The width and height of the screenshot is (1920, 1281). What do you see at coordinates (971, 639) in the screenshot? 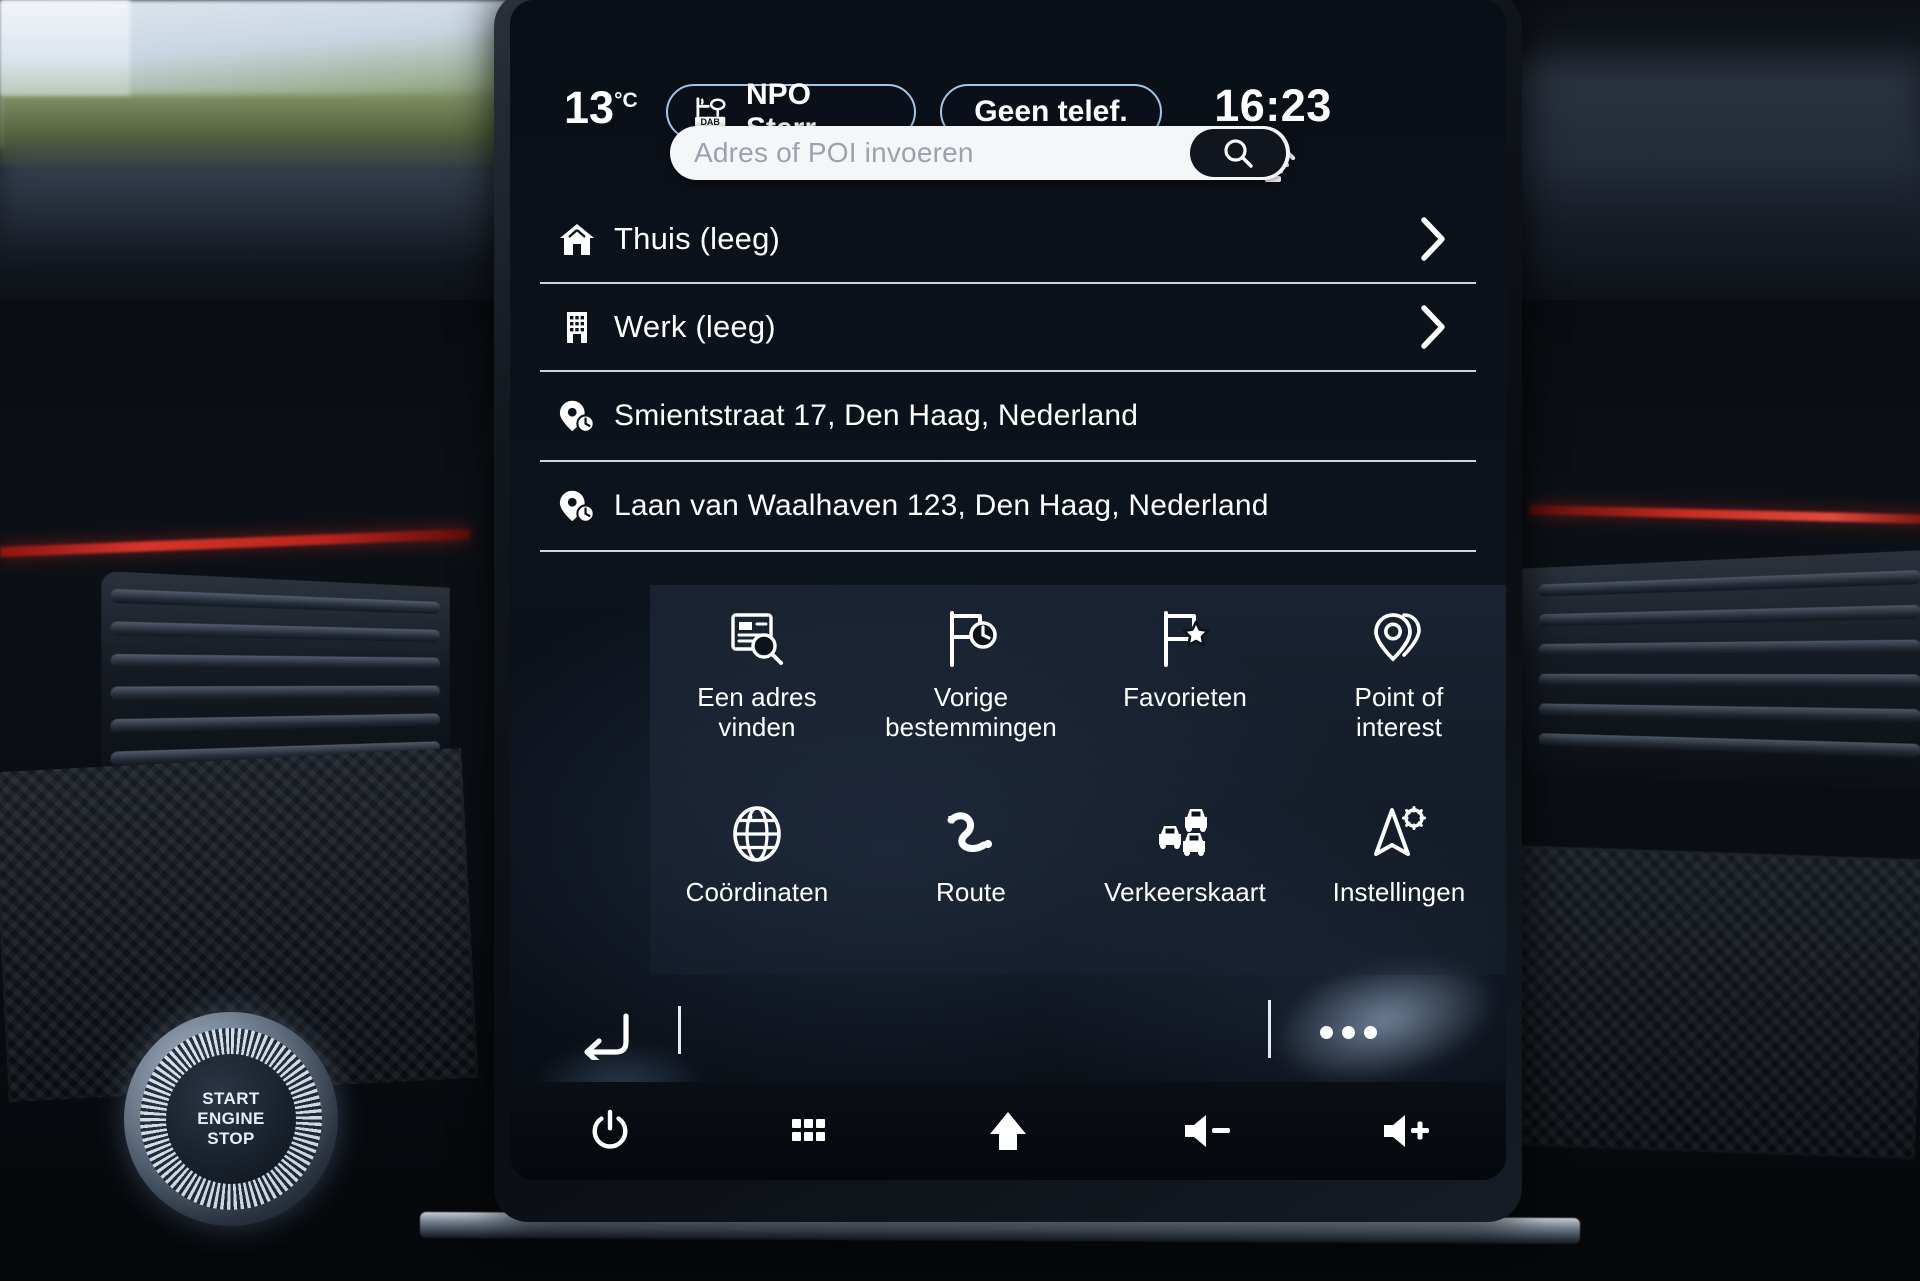
I see `flag-clock-icon` at bounding box center [971, 639].